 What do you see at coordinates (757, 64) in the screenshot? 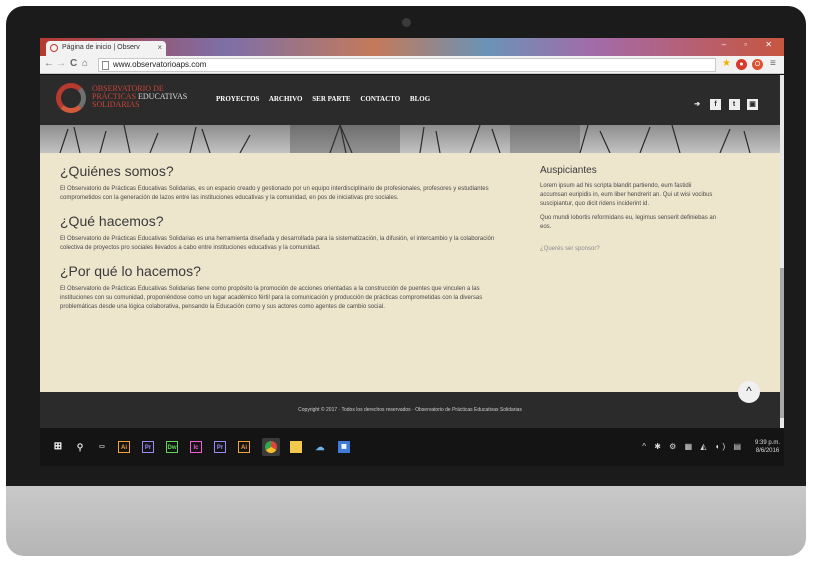
I see `opera-icon: O` at bounding box center [757, 64].